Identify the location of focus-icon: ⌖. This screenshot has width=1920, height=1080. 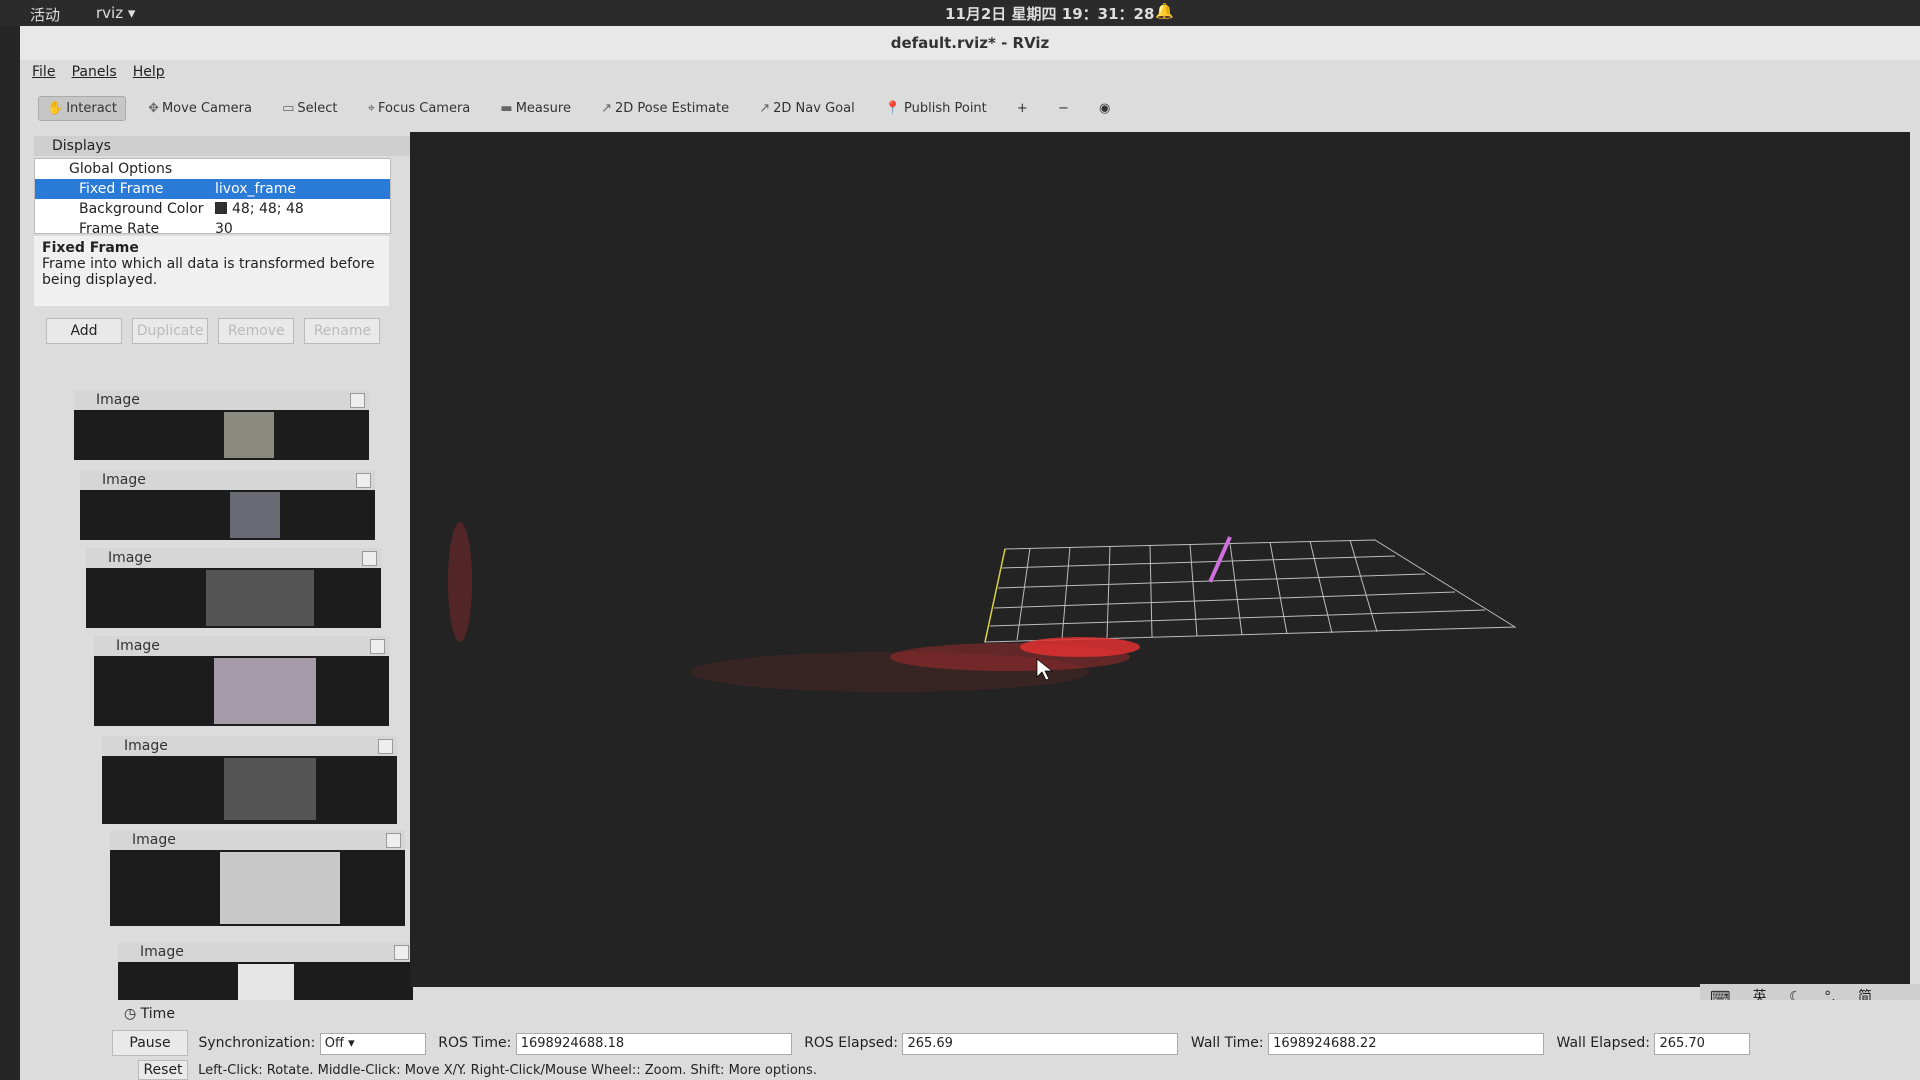
(371, 108).